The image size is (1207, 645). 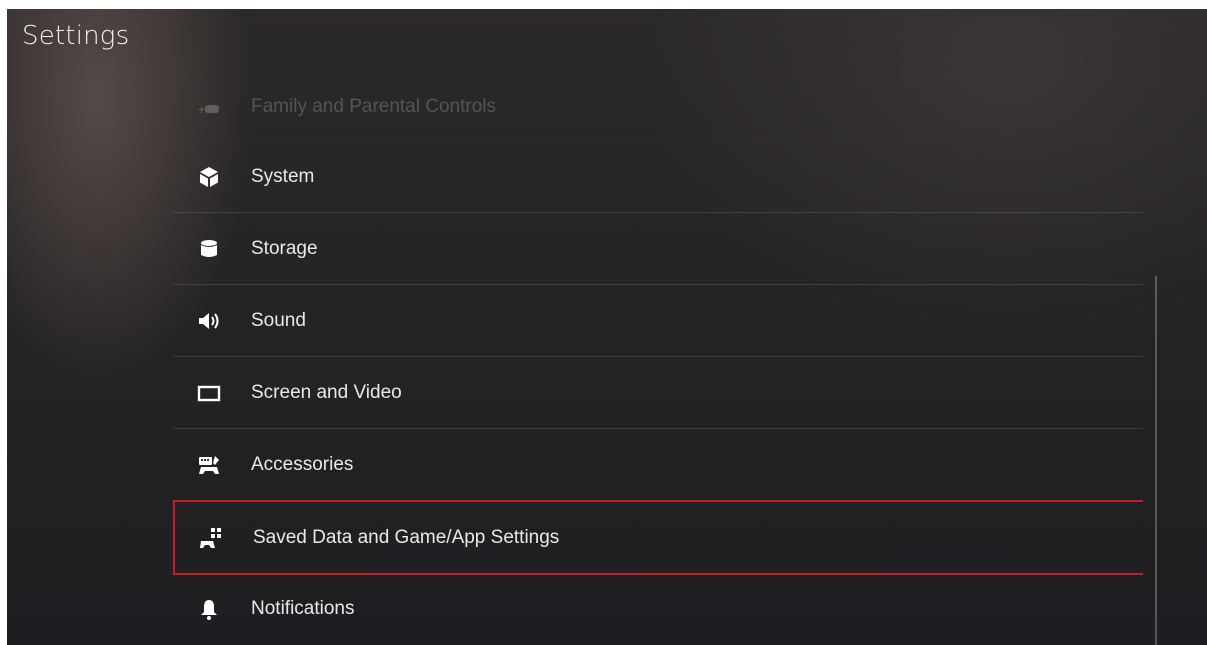 I want to click on screen-icon, so click(x=209, y=393).